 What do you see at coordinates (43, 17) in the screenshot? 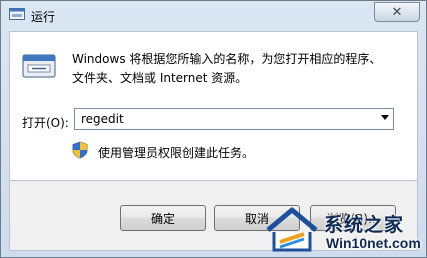
I see `window-title: 运行` at bounding box center [43, 17].